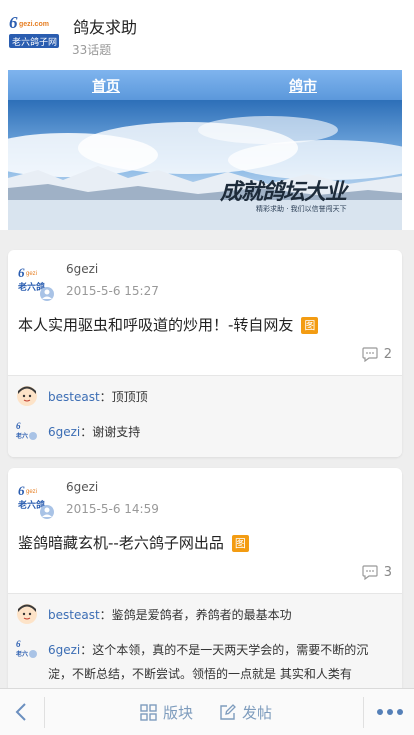 The image size is (414, 735). I want to click on reply-body: besteast：鉴鸽是爱鸽者，养鸽者的最基本功, so click(220, 615).